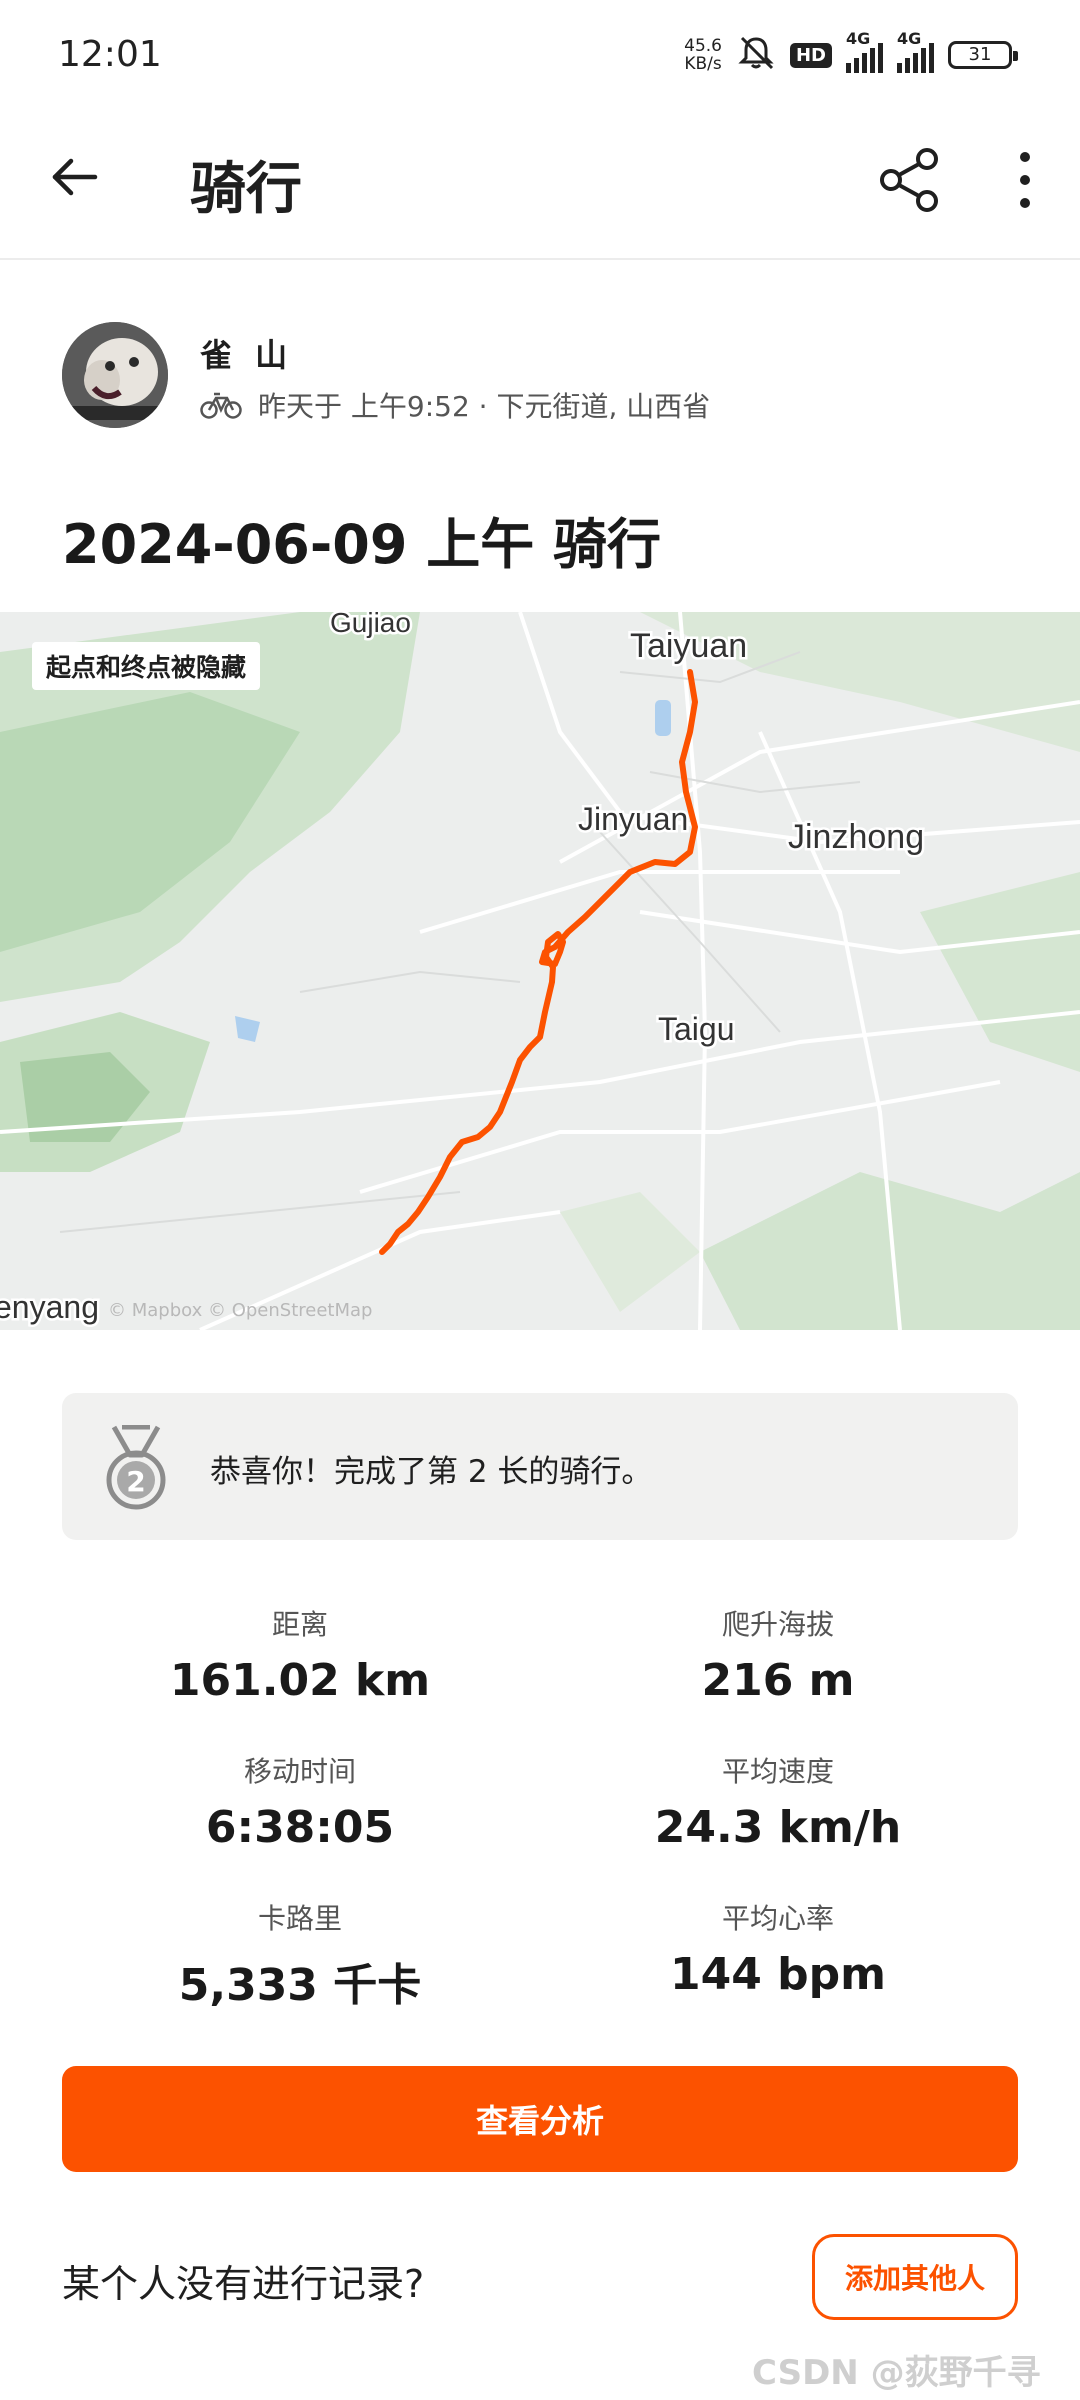  What do you see at coordinates (688, 646) in the screenshot?
I see `place-label-taiyuan: Taiyuan` at bounding box center [688, 646].